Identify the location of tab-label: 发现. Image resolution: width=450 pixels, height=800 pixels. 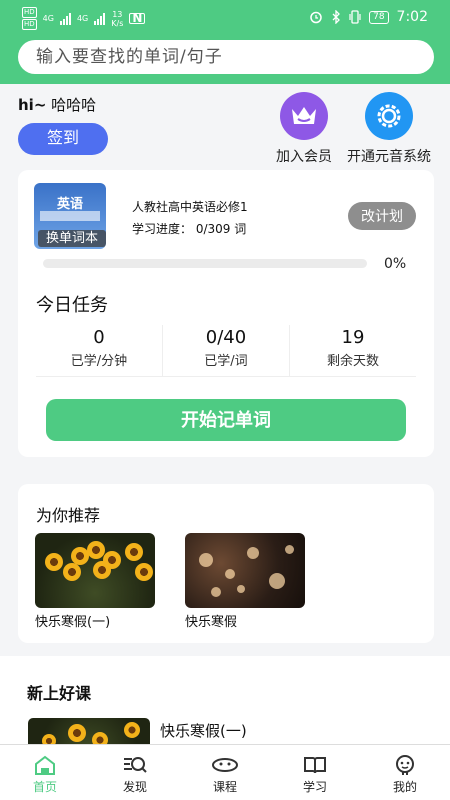
(134, 787).